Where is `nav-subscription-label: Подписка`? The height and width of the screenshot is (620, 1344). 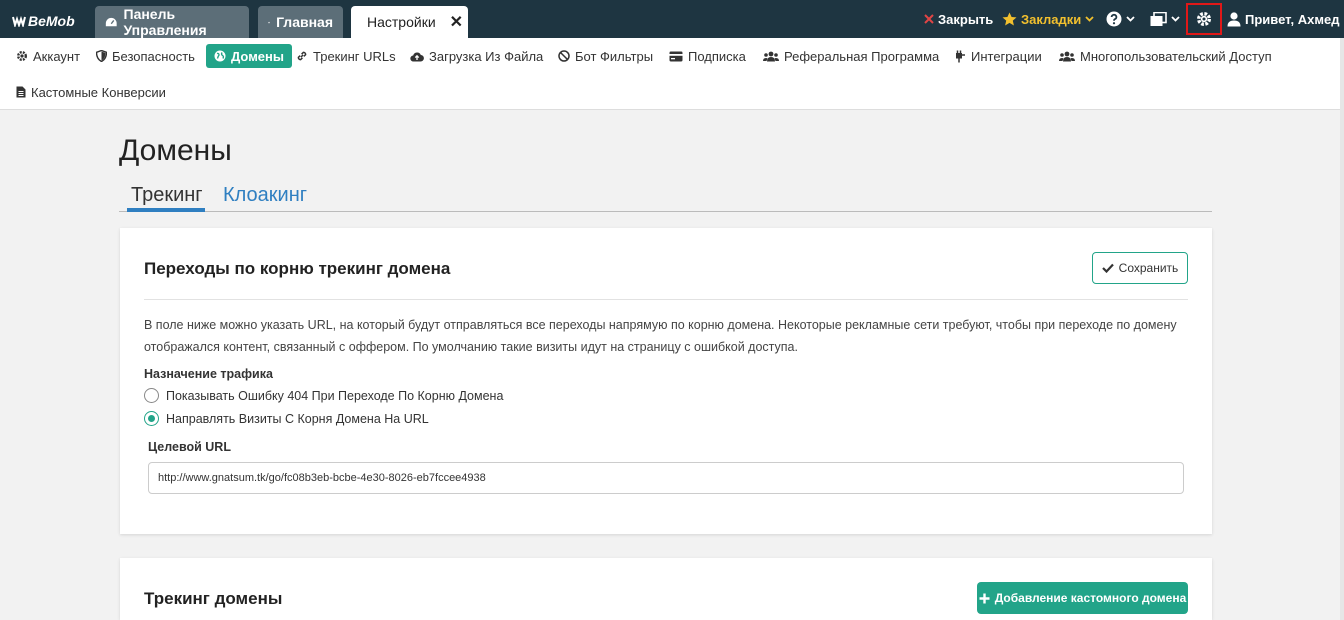
nav-subscription-label: Подписка is located at coordinates (717, 56).